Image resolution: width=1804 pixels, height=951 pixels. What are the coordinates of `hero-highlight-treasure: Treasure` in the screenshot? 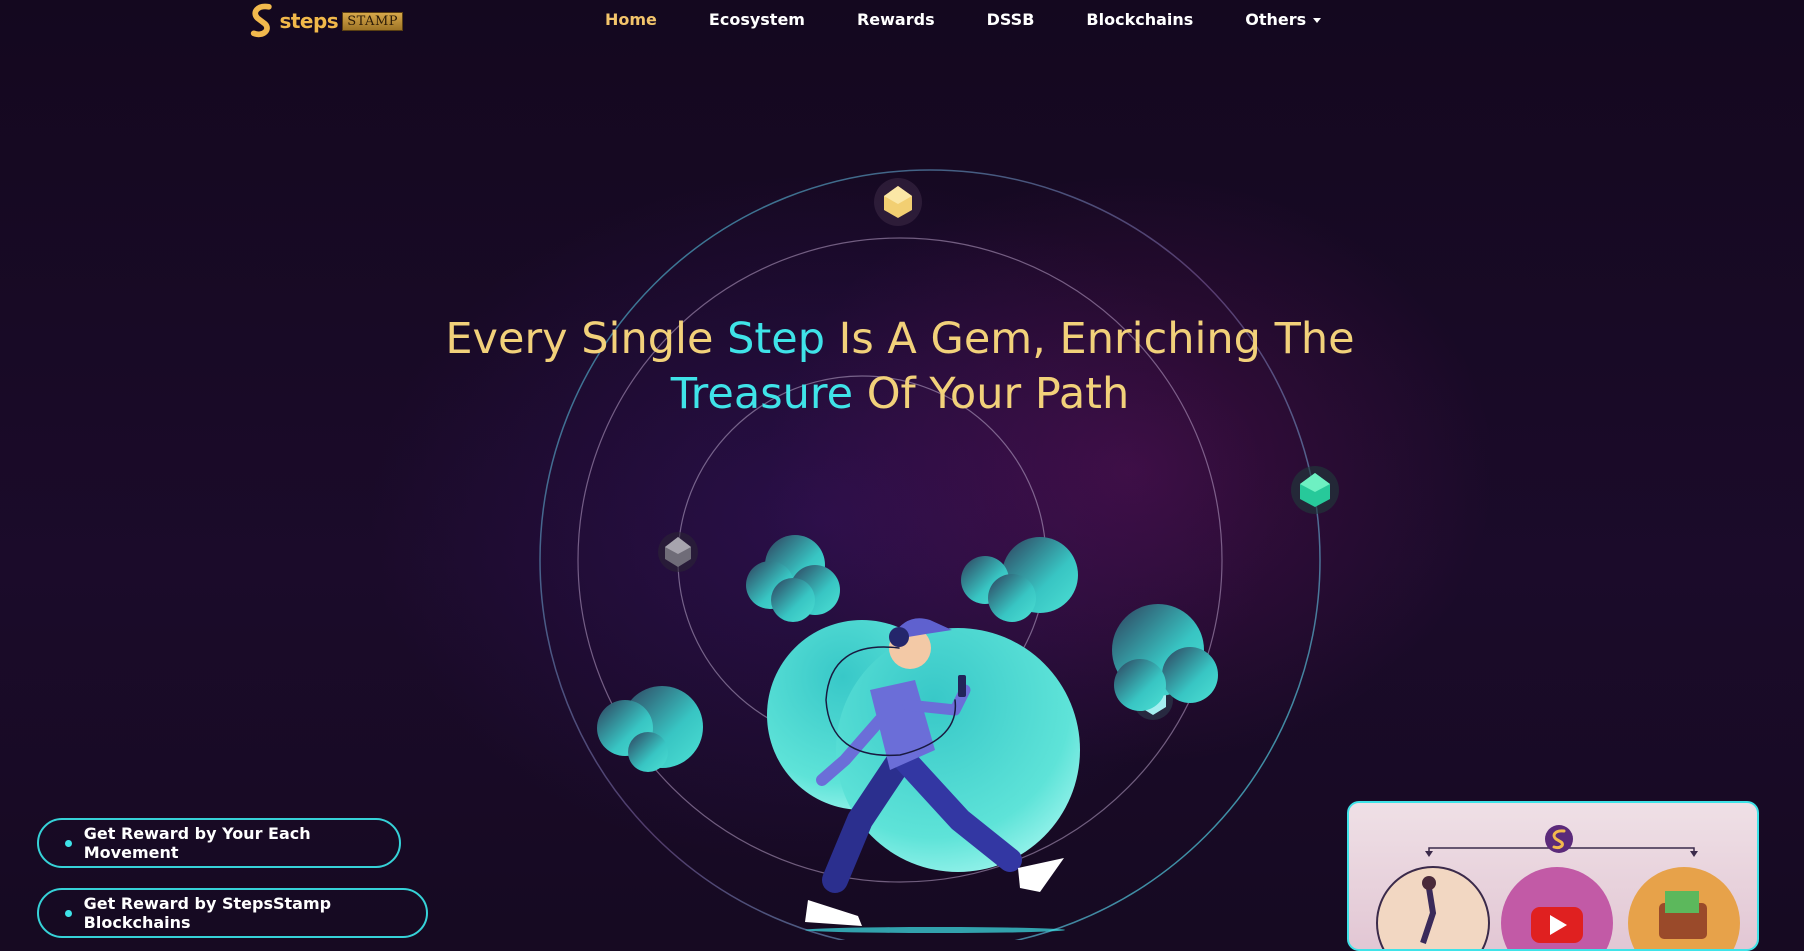 It's located at (762, 394).